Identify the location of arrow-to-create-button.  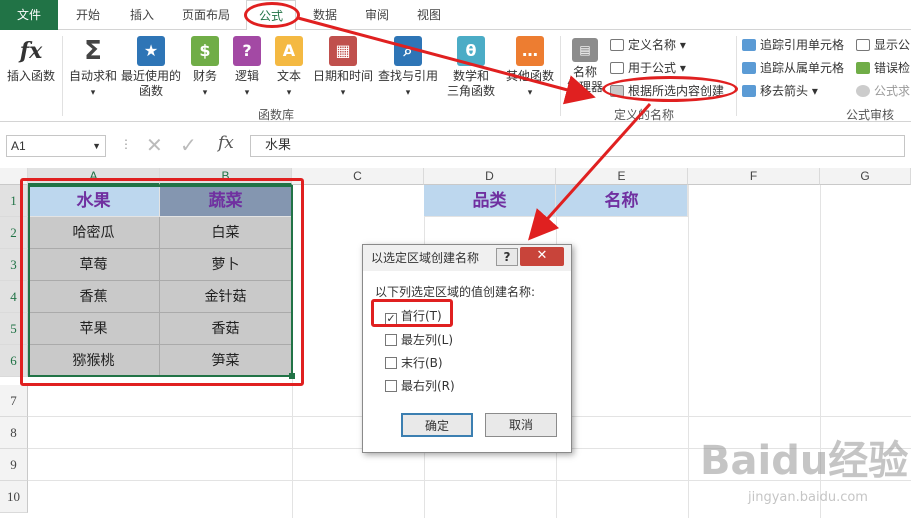
(446, 60).